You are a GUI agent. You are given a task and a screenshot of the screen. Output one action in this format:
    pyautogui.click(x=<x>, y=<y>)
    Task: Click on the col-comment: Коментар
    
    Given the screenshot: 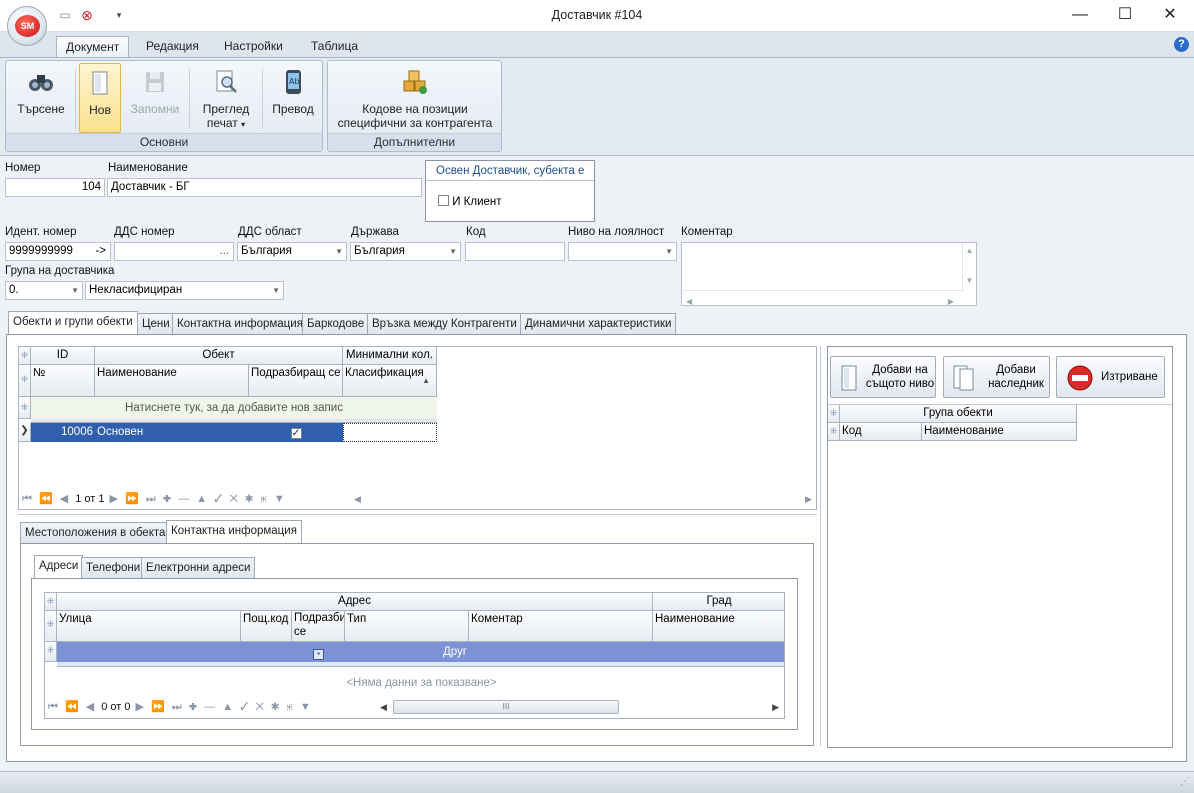 What is the action you would take?
    pyautogui.click(x=561, y=626)
    